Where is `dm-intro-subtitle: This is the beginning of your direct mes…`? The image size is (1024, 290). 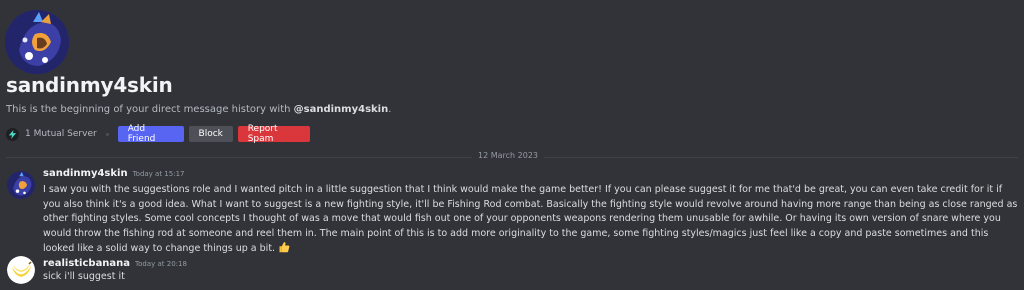
dm-intro-subtitle: This is the beginning of your direct mes… is located at coordinates (198, 109).